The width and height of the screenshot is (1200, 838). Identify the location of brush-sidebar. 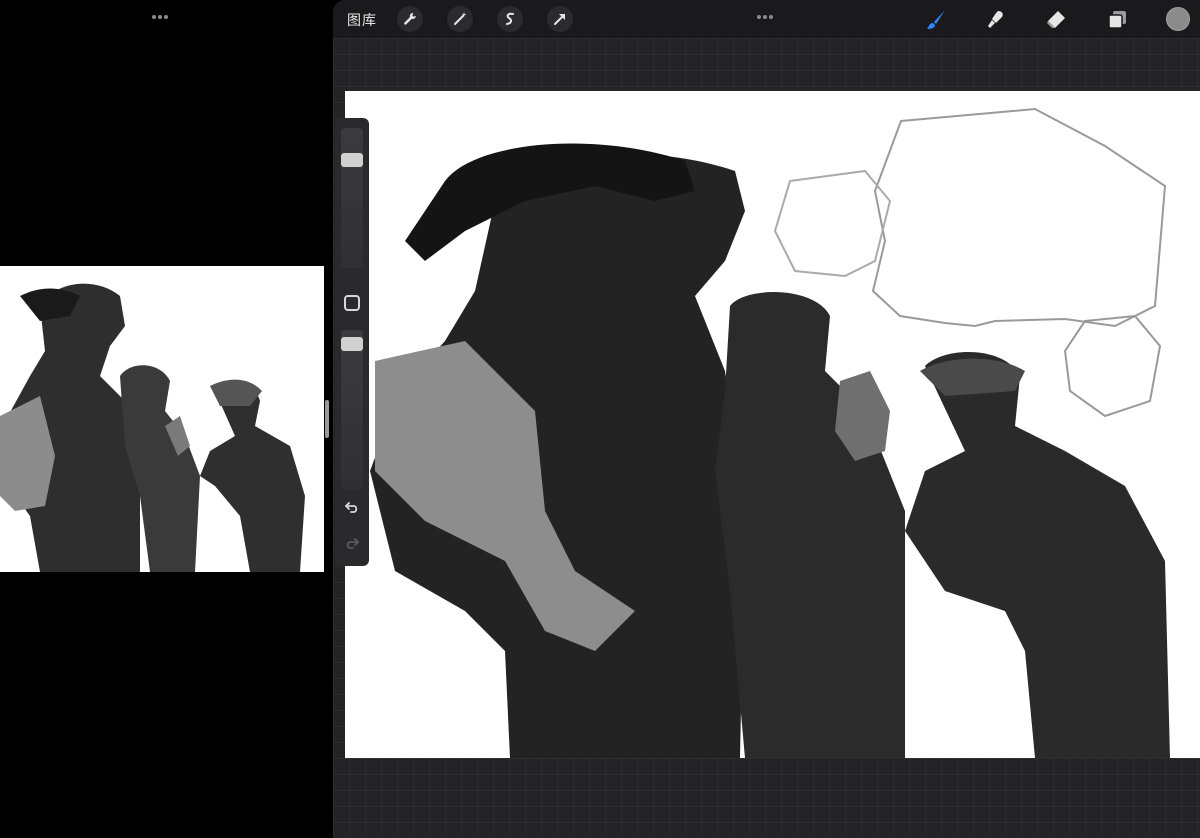
(352, 342).